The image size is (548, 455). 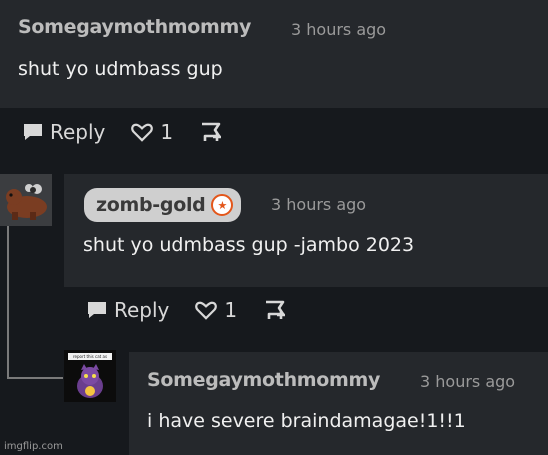 I want to click on brown-bear-avatar, so click(x=26, y=202).